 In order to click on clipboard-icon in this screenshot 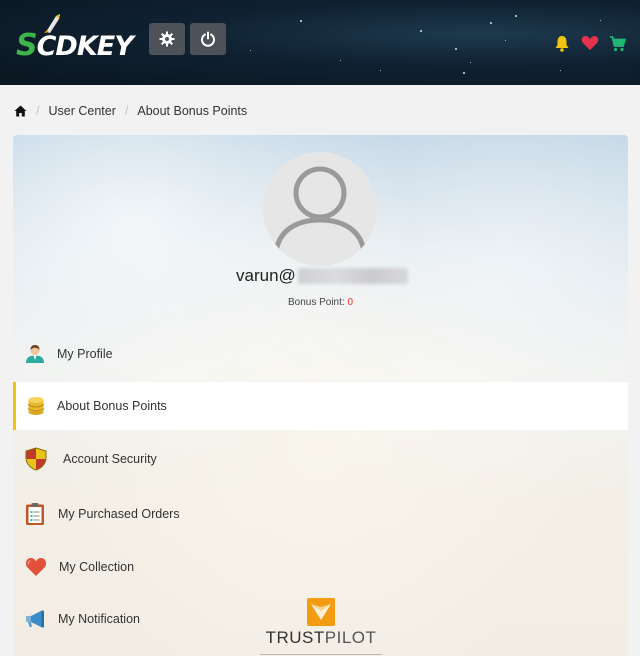, I will do `click(35, 514)`.